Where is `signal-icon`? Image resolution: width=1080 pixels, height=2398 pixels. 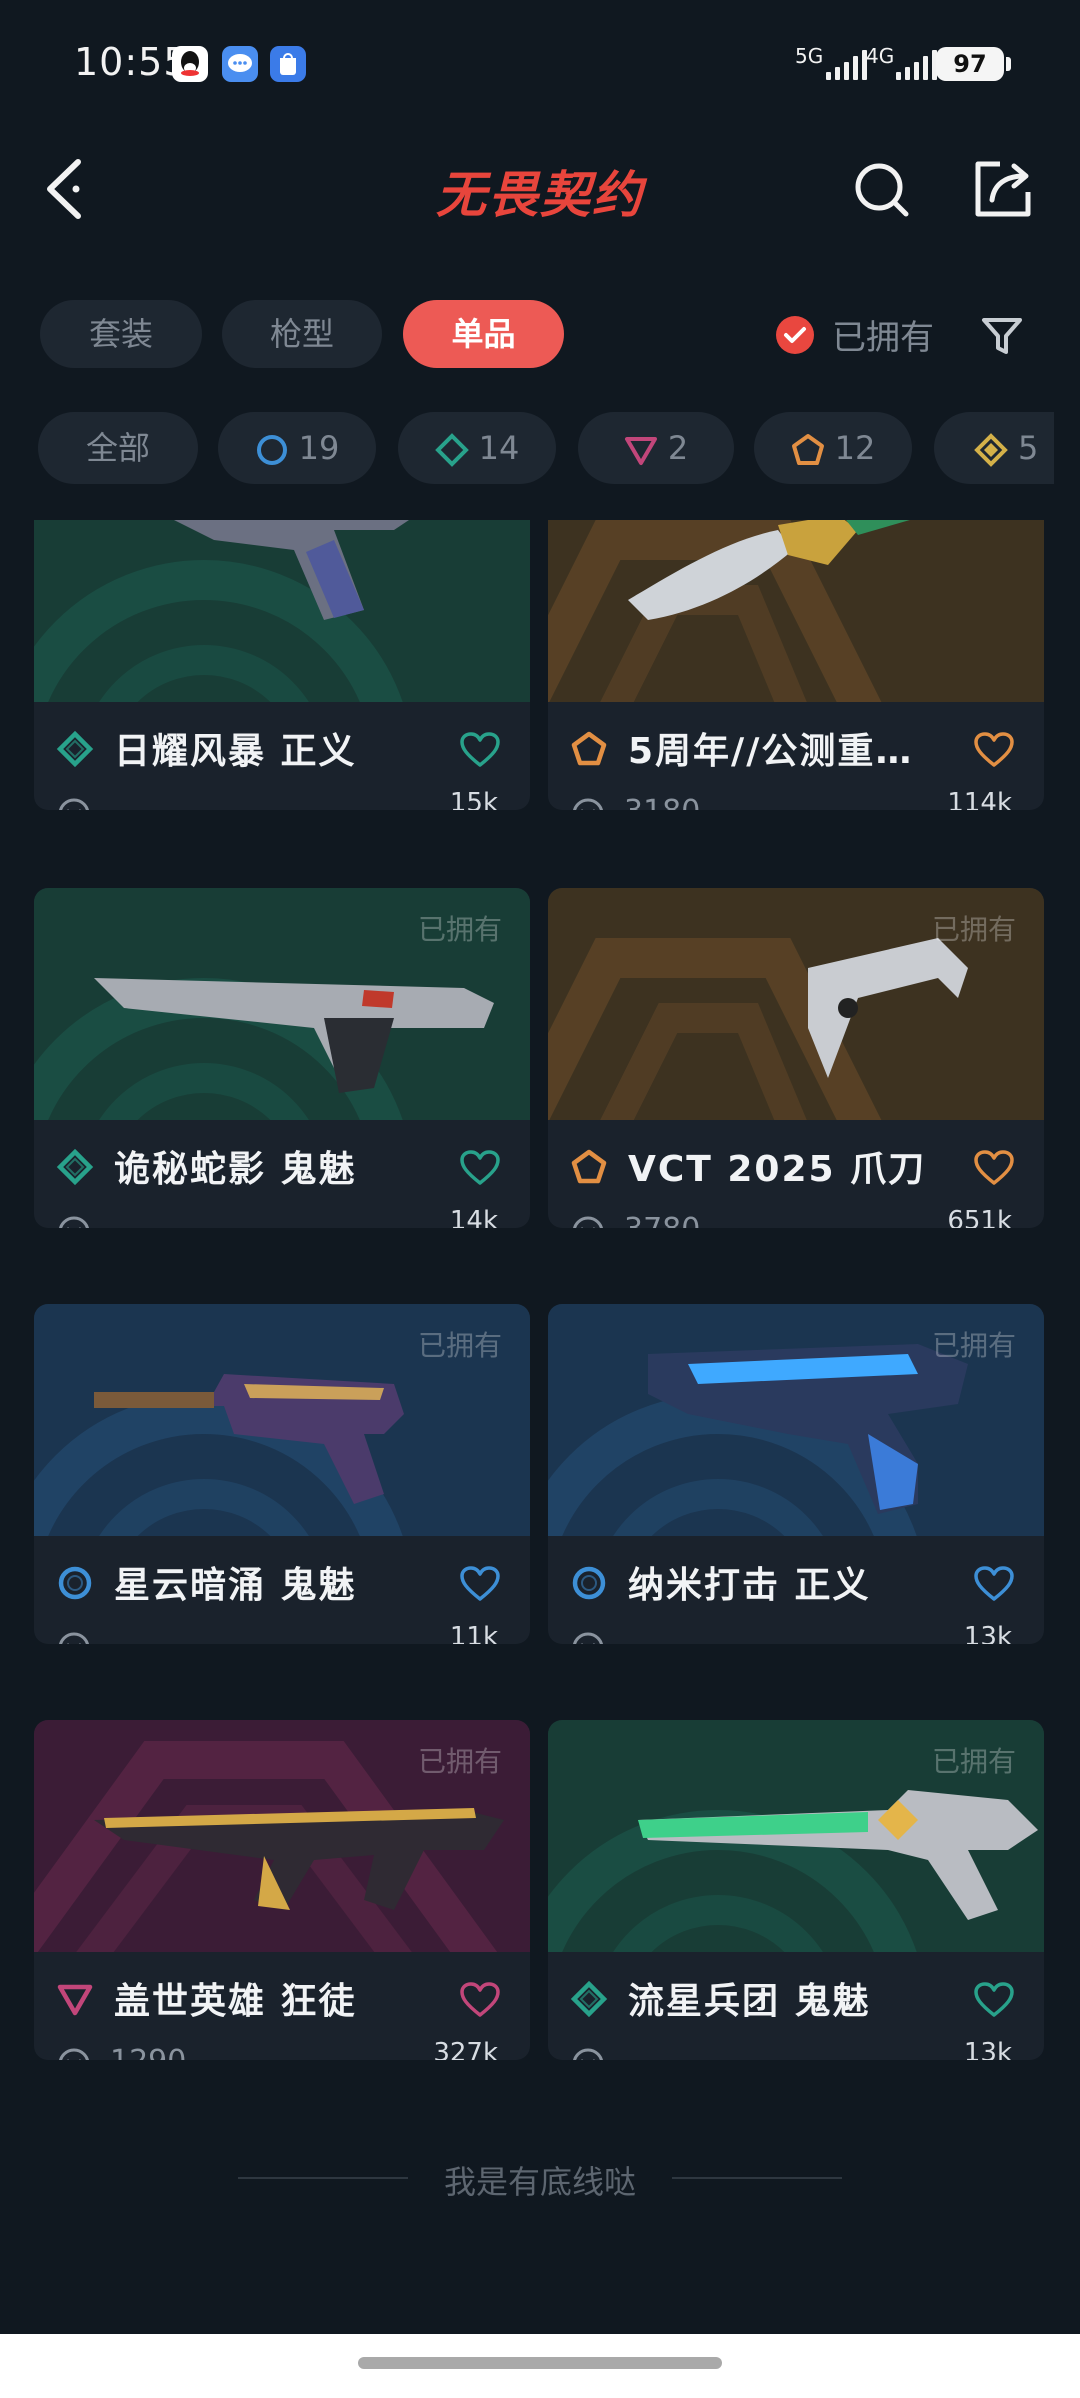 signal-icon is located at coordinates (846, 65).